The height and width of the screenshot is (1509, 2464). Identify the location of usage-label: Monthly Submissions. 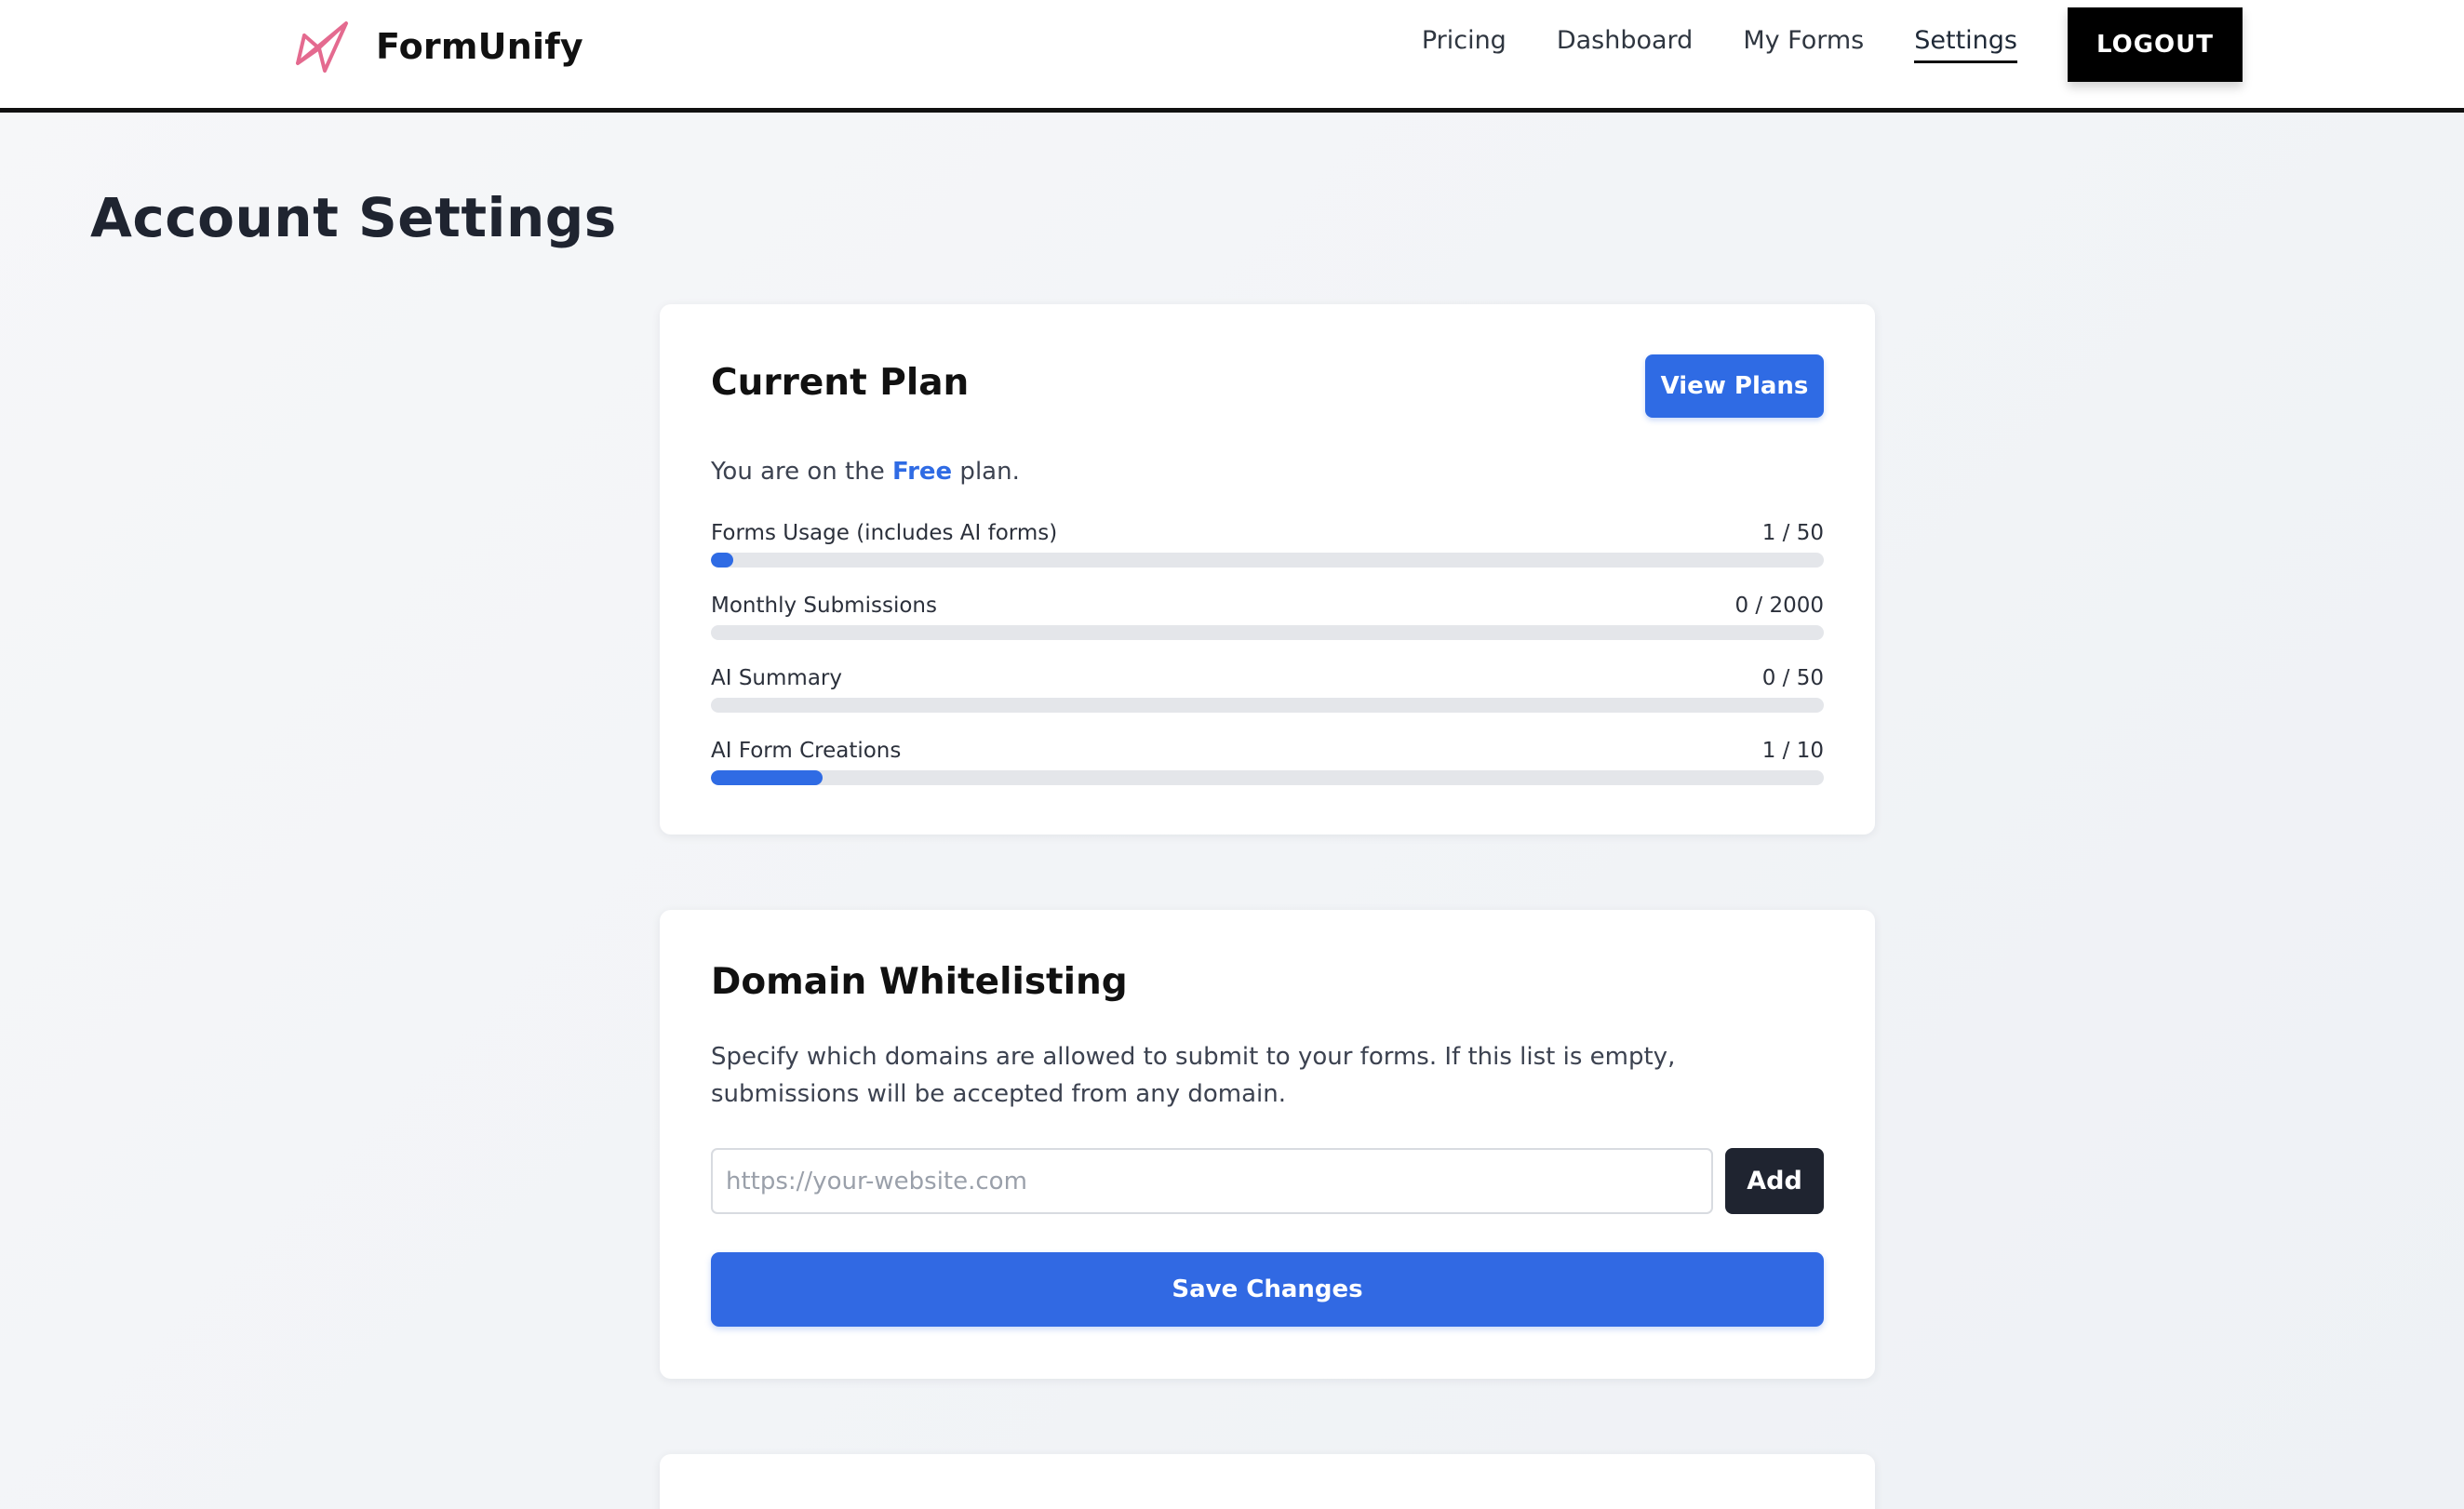
(824, 606).